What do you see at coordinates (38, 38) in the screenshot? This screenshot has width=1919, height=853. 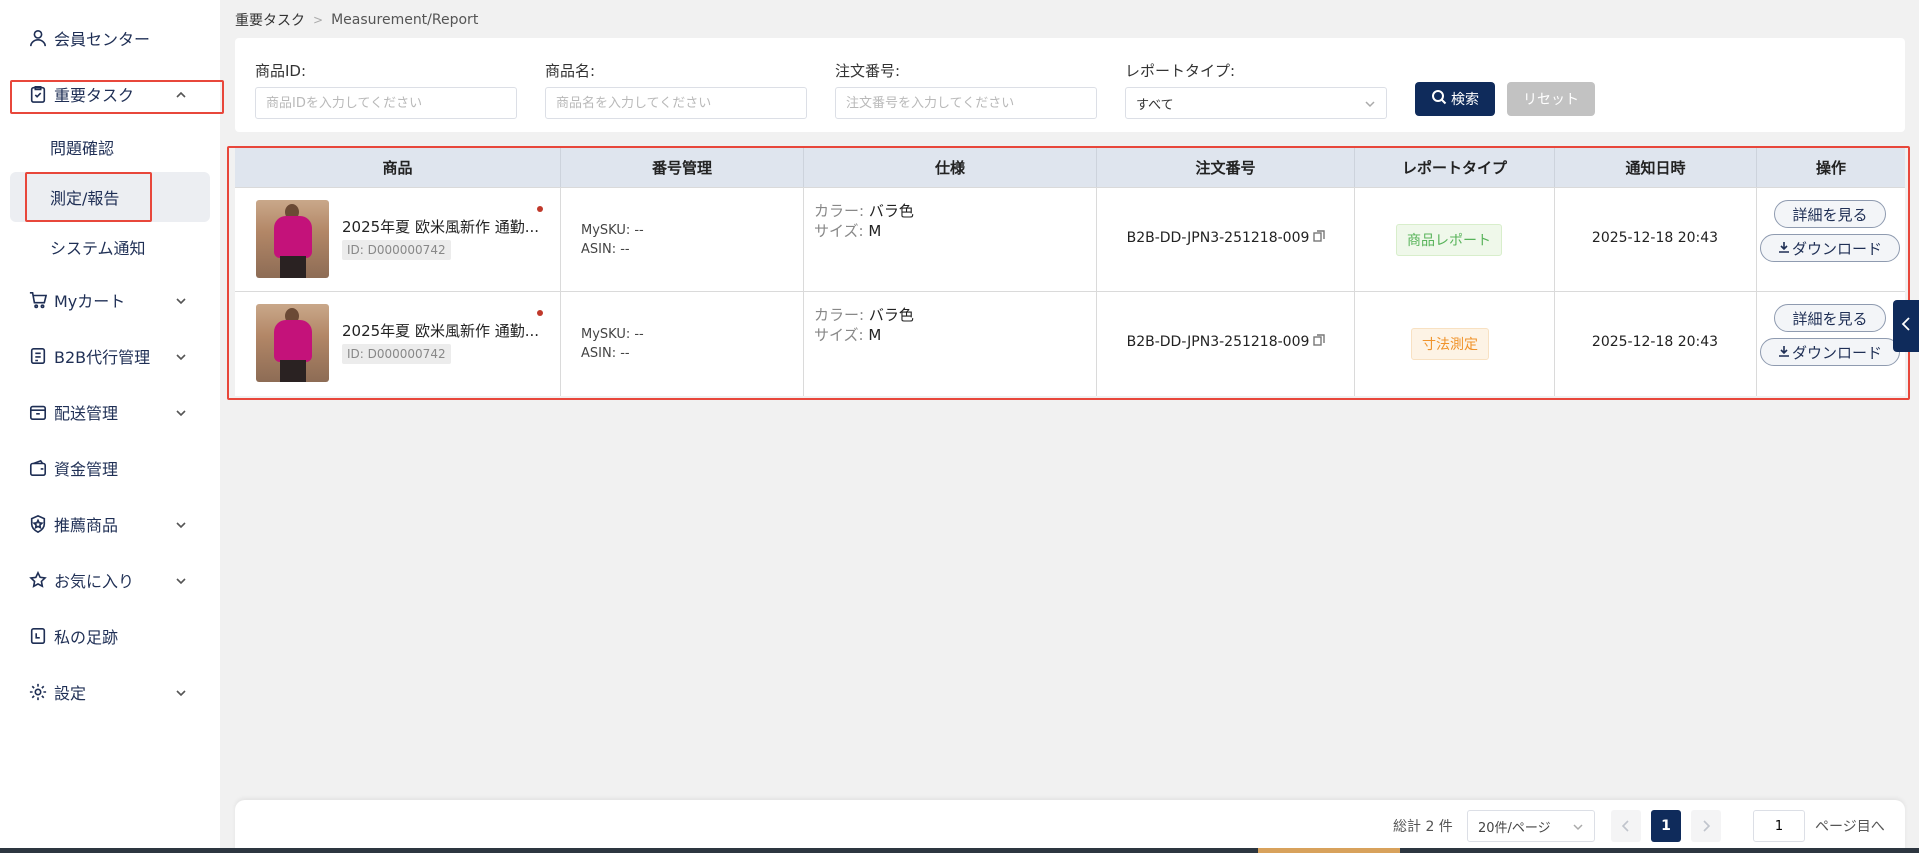 I see `user-icon` at bounding box center [38, 38].